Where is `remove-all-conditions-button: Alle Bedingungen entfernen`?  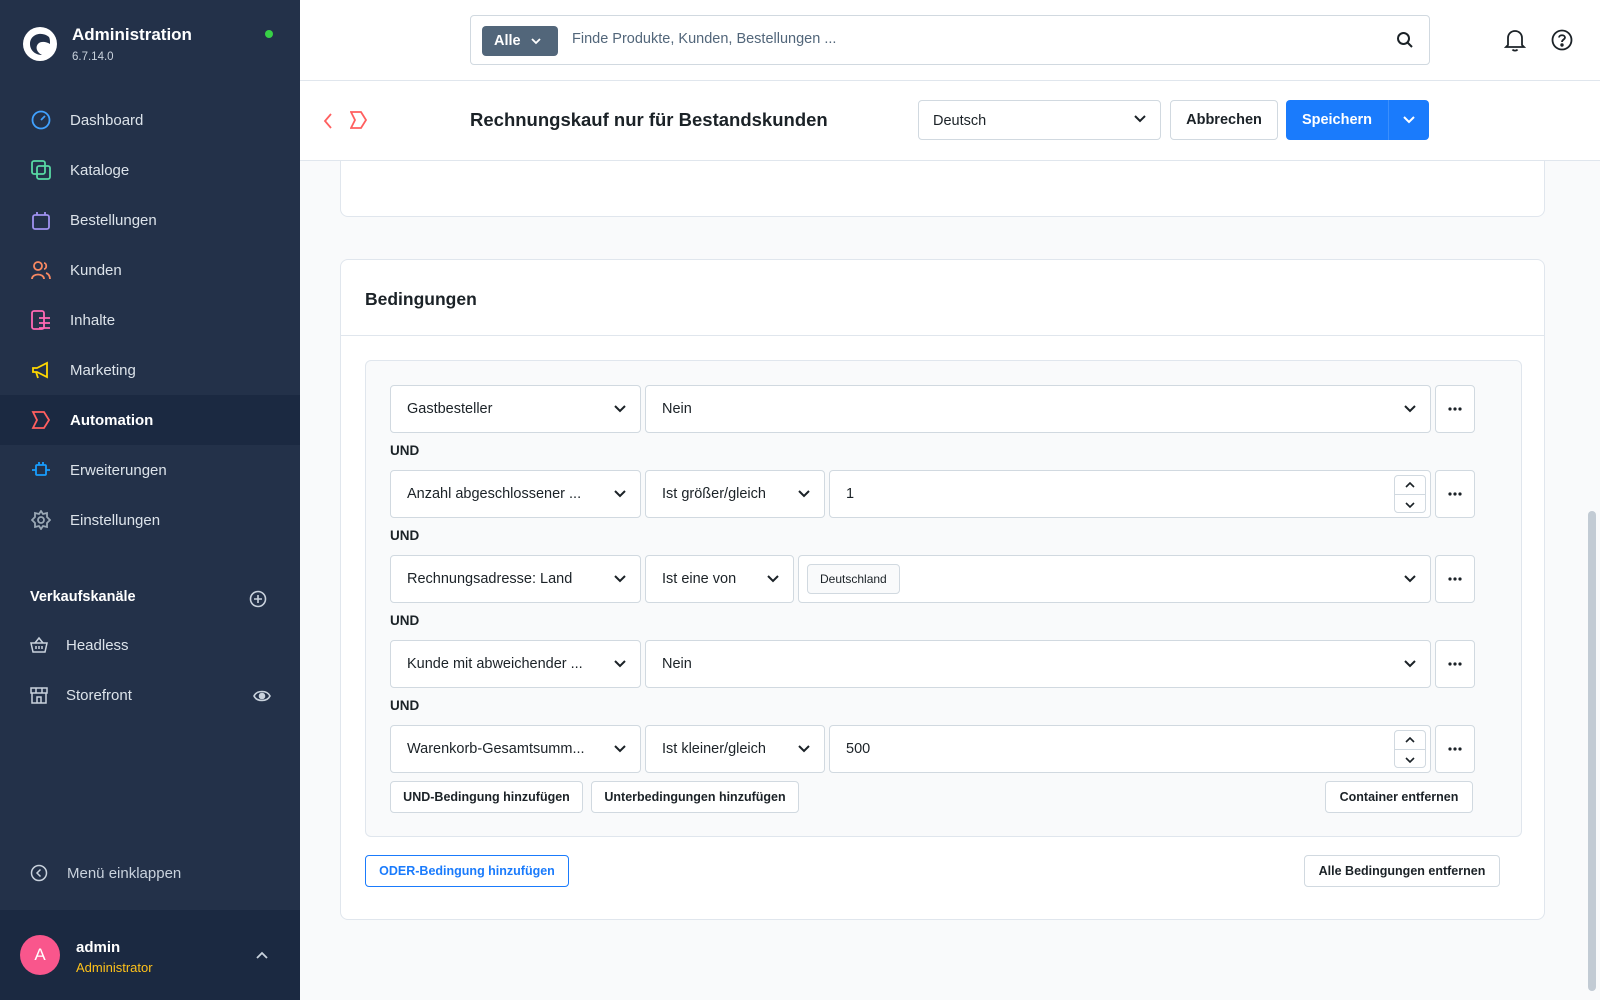 remove-all-conditions-button: Alle Bedingungen entfernen is located at coordinates (1402, 871).